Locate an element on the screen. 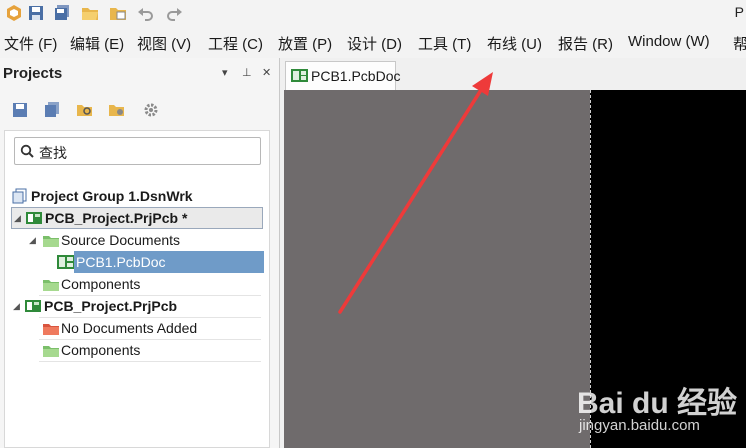 The height and width of the screenshot is (448, 746). menu-tools: 工具 (T) is located at coordinates (444, 43).